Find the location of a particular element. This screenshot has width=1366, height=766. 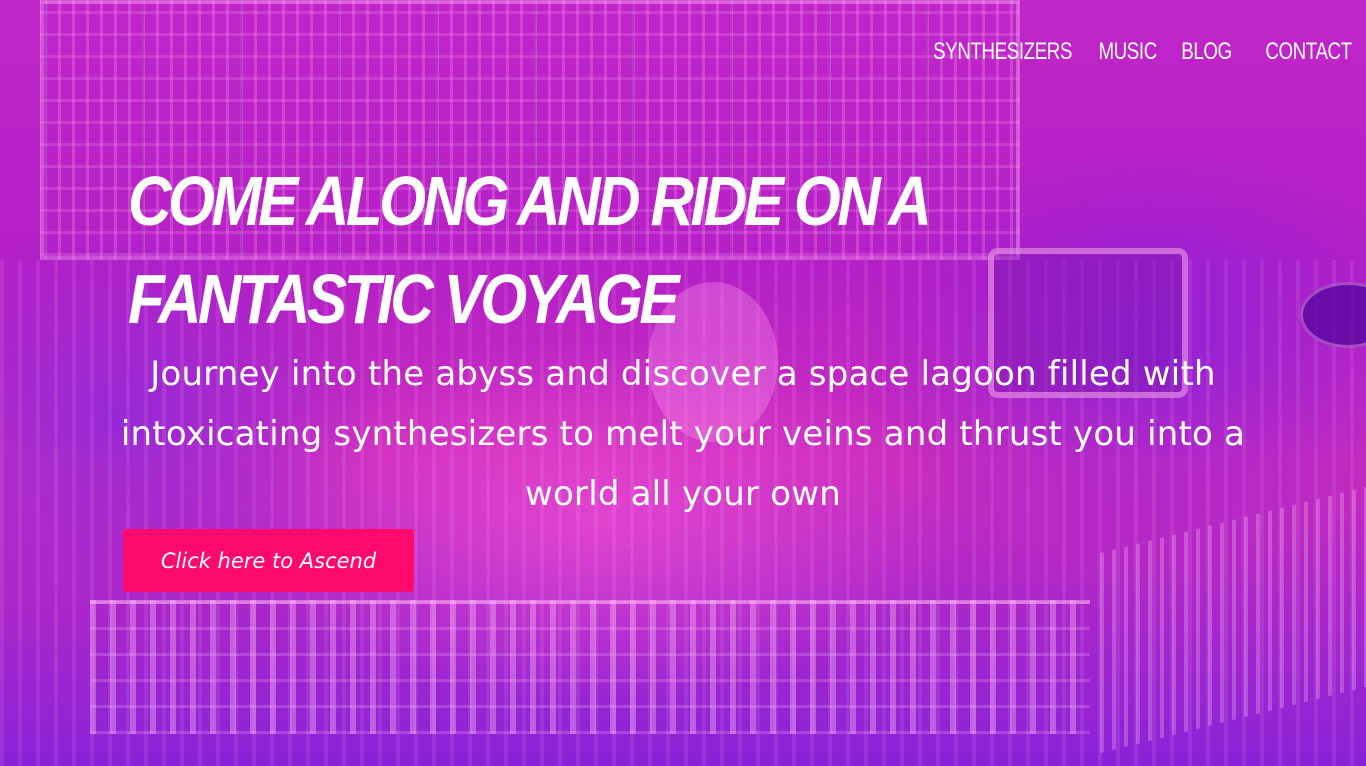

main-navigation: SYNTHESIZERS MUSIC BLOG CONTACT is located at coordinates (1123, 52).